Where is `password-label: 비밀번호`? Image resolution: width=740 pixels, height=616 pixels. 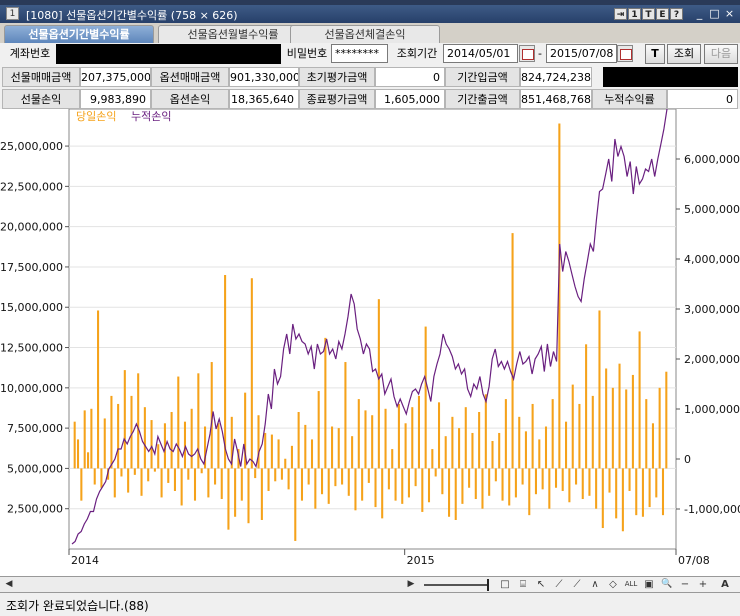 password-label: 비밀번호 is located at coordinates (307, 53).